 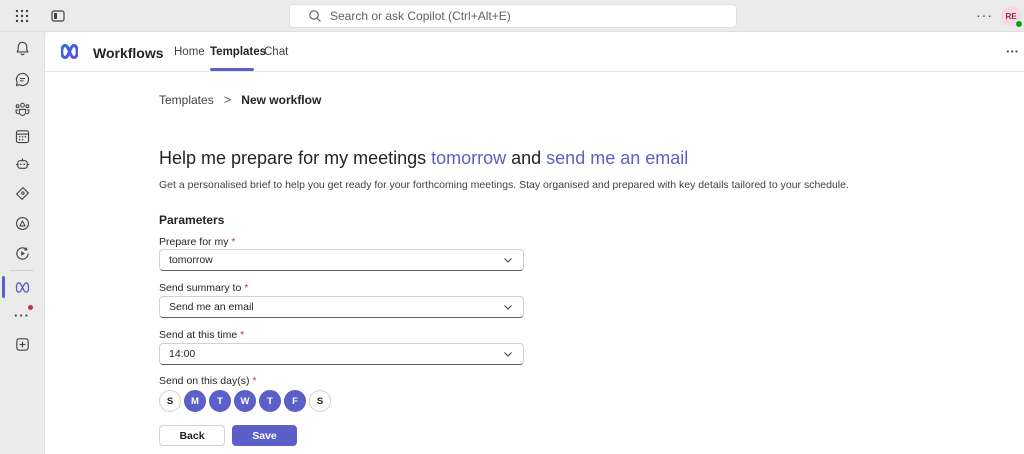 I want to click on back-button: Back, so click(x=192, y=435).